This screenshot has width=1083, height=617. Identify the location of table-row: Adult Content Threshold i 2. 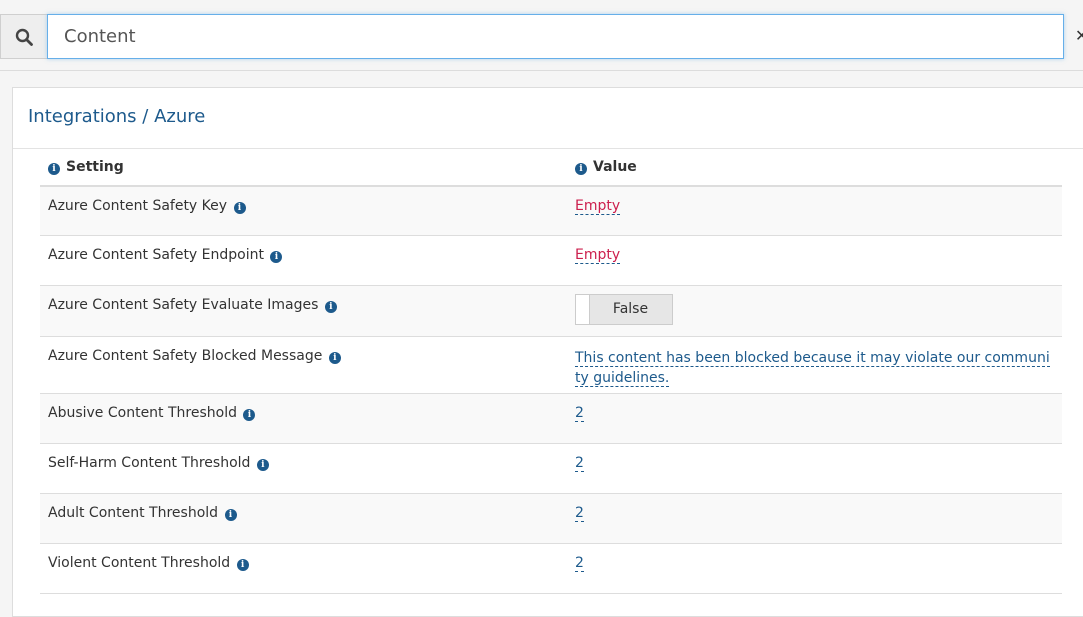
(551, 518).